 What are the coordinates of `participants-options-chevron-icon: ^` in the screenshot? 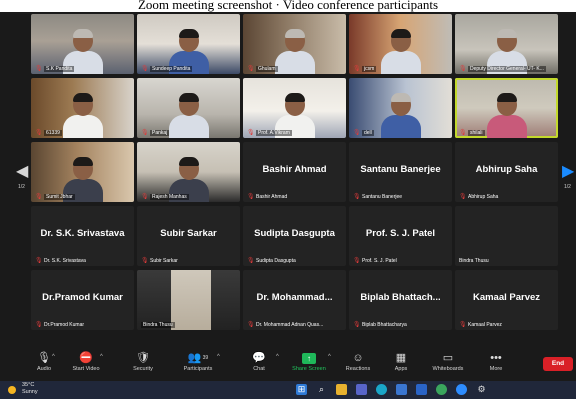 It's located at (218, 357).